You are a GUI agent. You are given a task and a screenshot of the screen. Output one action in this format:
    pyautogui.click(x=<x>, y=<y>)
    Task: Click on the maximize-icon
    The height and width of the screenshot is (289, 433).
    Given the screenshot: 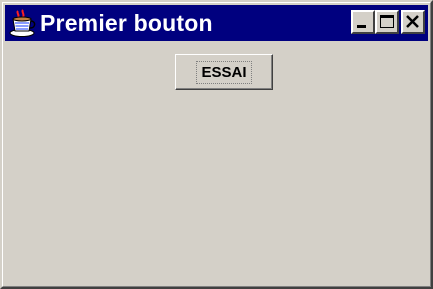 What is the action you would take?
    pyautogui.click(x=387, y=21)
    